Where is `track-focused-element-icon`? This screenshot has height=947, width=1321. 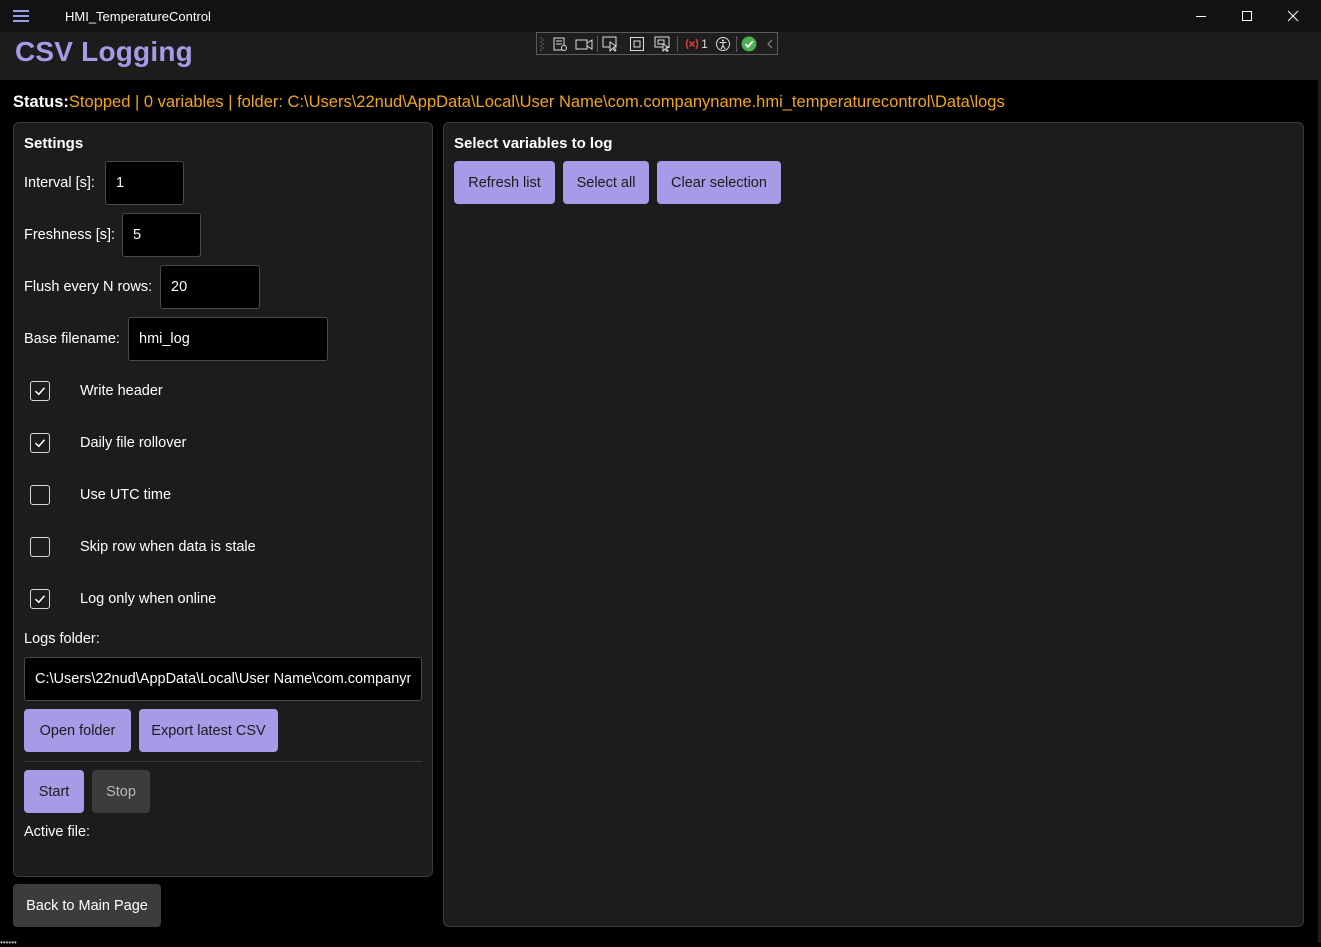
track-focused-element-icon is located at coordinates (663, 44).